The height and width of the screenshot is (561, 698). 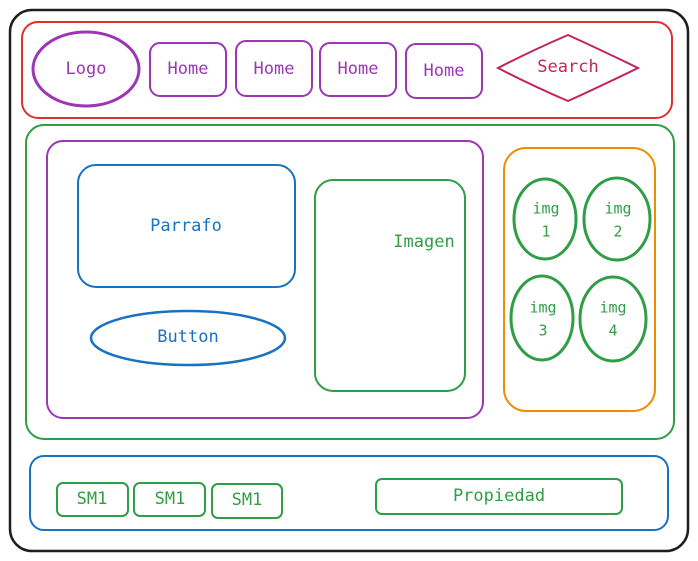 I want to click on gallery-item-2: img 2, so click(x=617, y=219).